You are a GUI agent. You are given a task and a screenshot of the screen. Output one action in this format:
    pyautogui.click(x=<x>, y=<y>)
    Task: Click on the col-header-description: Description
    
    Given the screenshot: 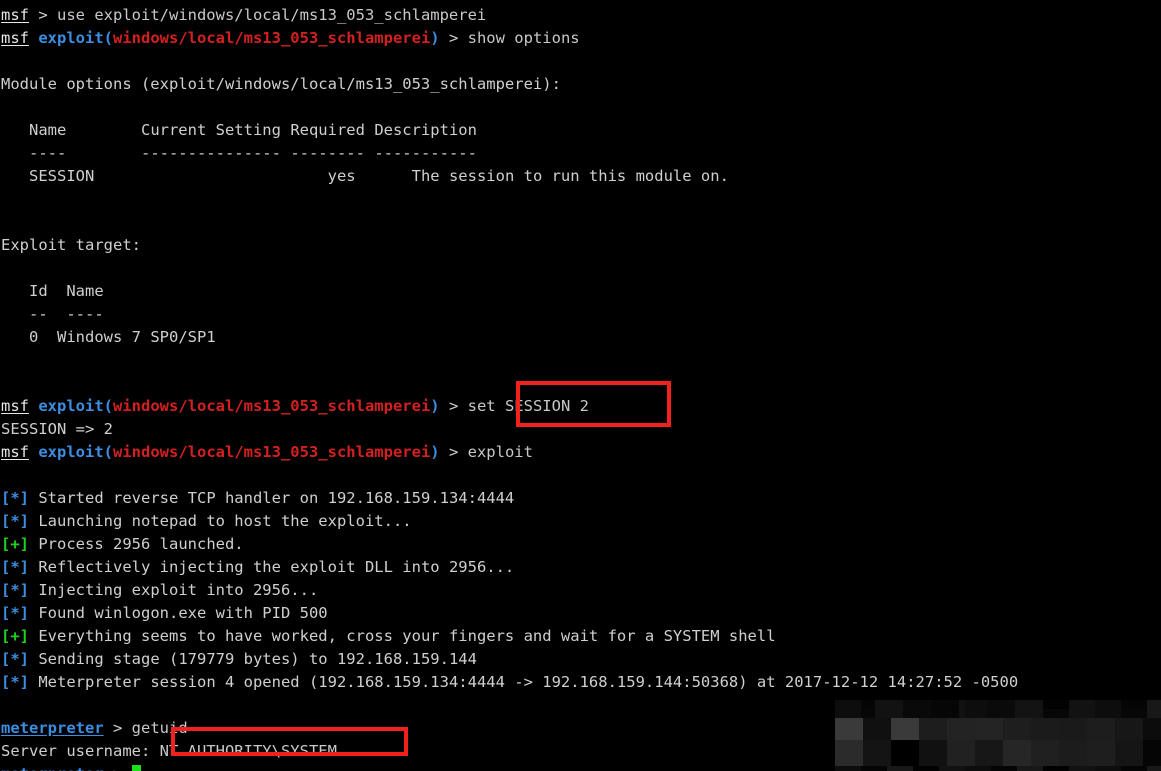 What is the action you would take?
    pyautogui.click(x=425, y=130)
    